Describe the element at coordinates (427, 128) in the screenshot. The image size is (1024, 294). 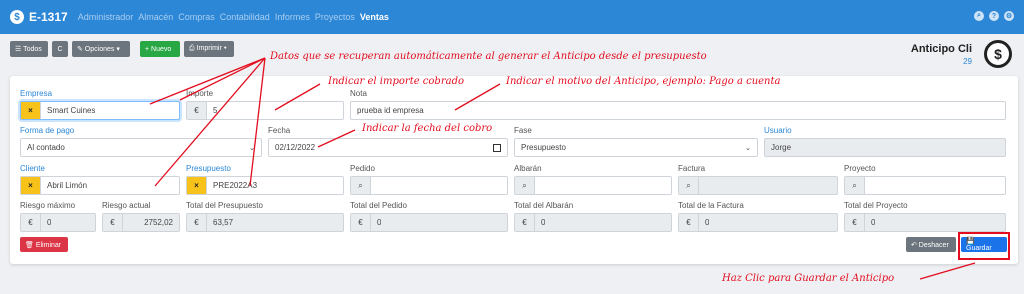
I see `annotation-fecha: Indicar la fecha del cobro` at that location.